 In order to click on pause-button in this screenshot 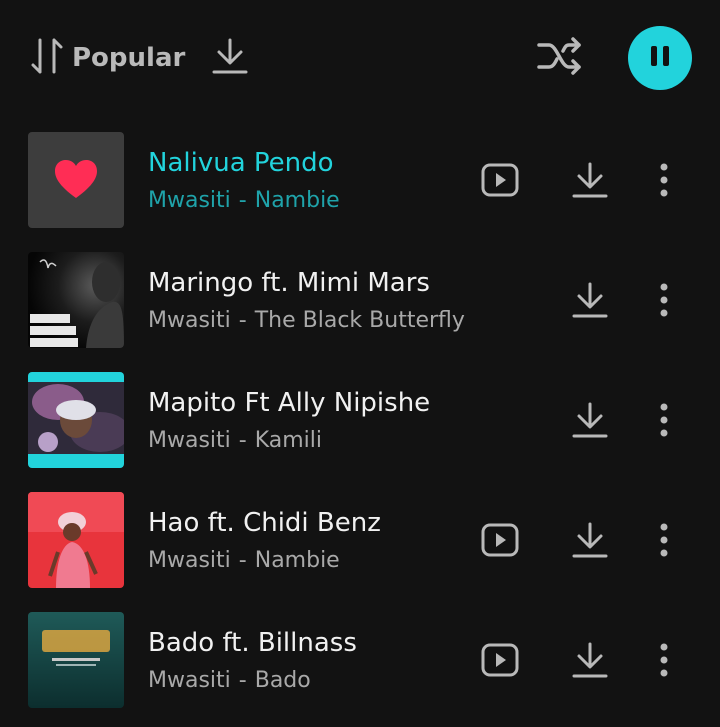, I will do `click(660, 58)`.